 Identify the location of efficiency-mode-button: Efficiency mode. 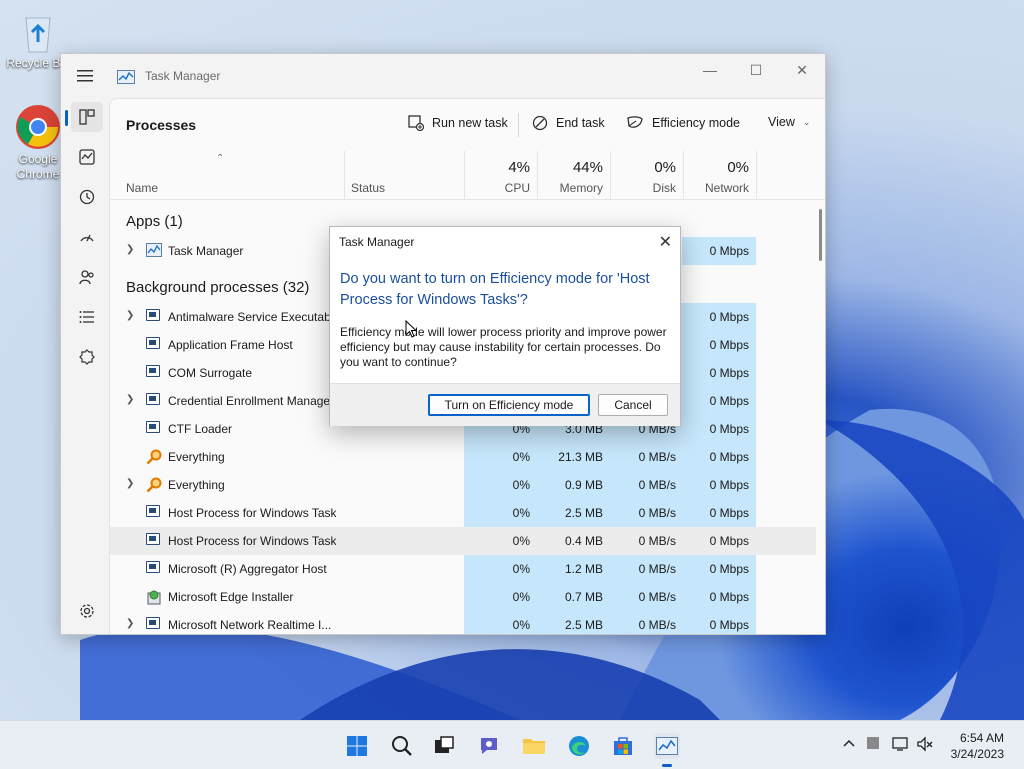
(683, 123).